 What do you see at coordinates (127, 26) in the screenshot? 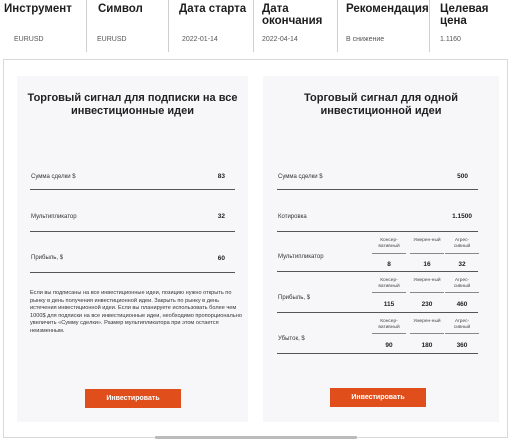
I see `column-symbol: Символ EURUSD` at bounding box center [127, 26].